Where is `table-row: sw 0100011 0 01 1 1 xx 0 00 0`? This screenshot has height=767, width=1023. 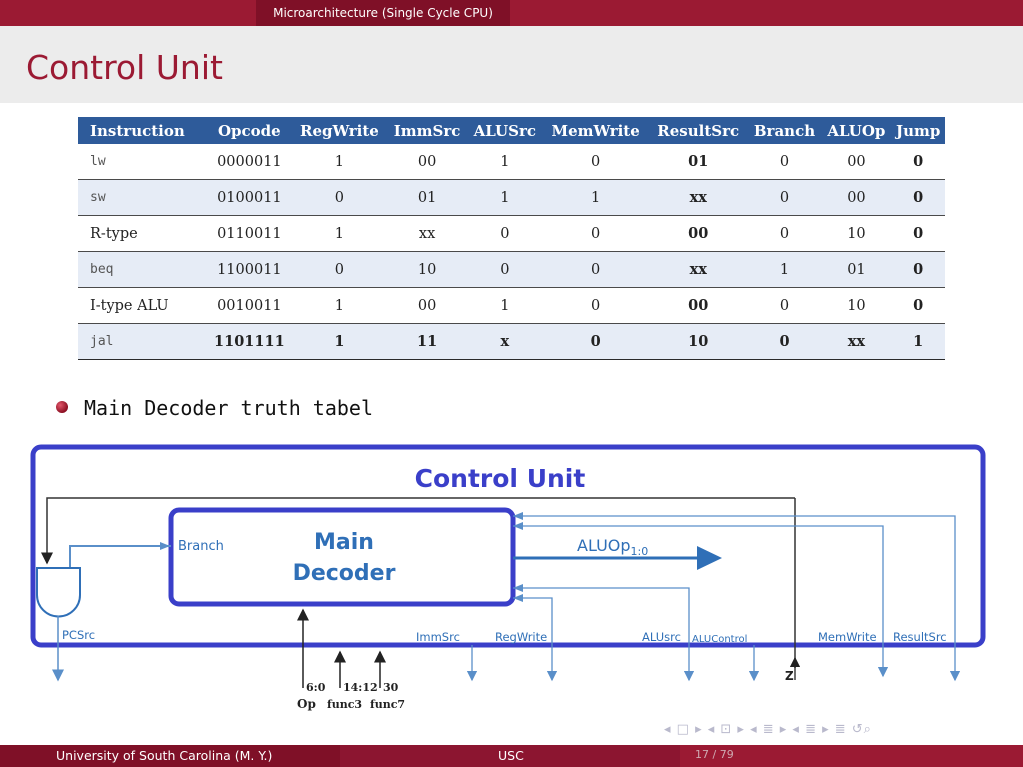
table-row: sw 0100011 0 01 1 1 xx 0 00 0 is located at coordinates (511, 197).